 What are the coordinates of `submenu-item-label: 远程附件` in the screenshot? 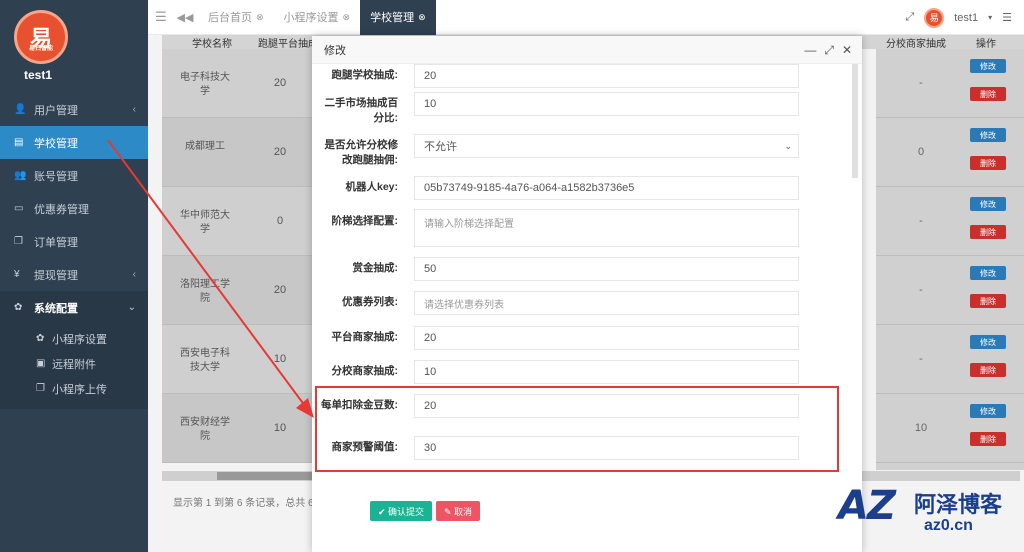 It's located at (74, 364).